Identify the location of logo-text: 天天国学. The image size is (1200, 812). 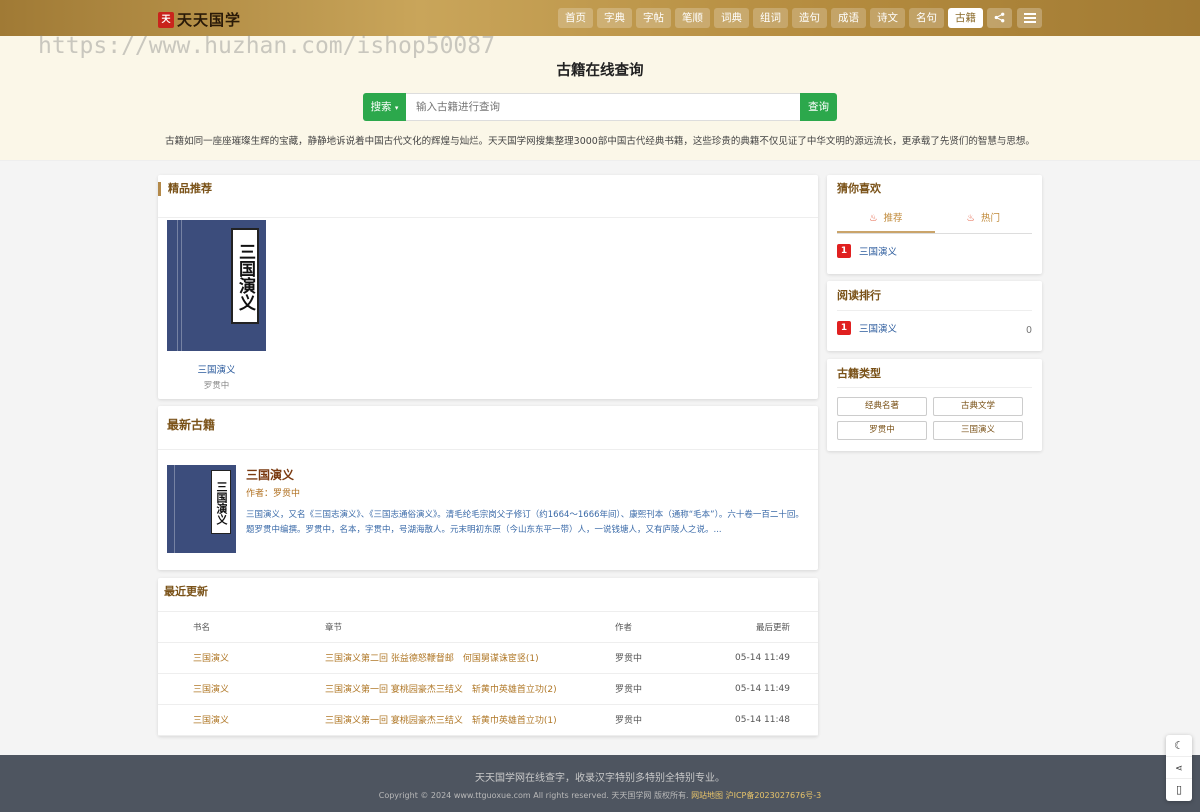
(209, 20).